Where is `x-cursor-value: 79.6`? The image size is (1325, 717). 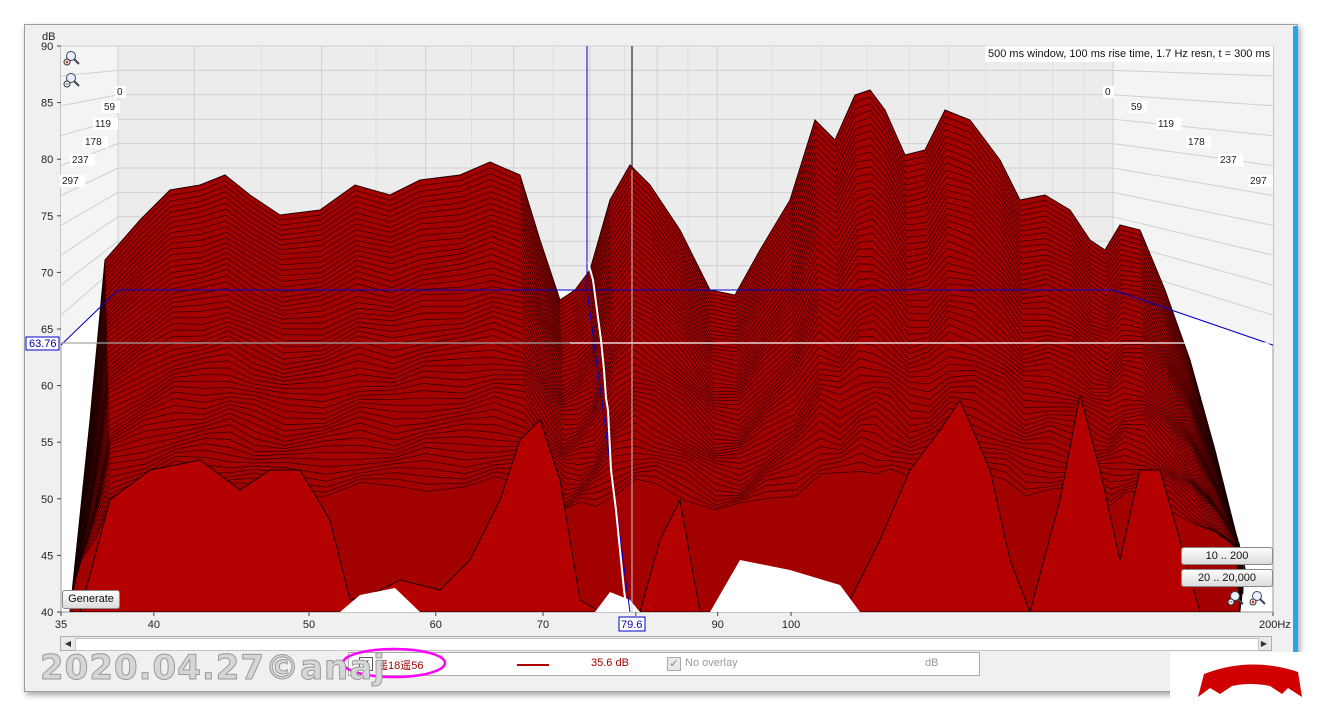 x-cursor-value: 79.6 is located at coordinates (631, 625).